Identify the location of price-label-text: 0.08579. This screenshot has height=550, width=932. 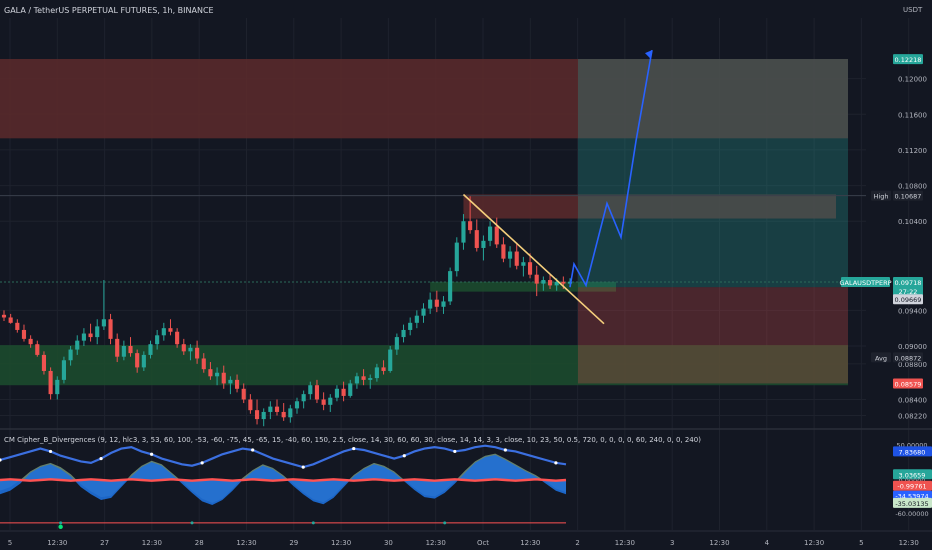
(908, 385).